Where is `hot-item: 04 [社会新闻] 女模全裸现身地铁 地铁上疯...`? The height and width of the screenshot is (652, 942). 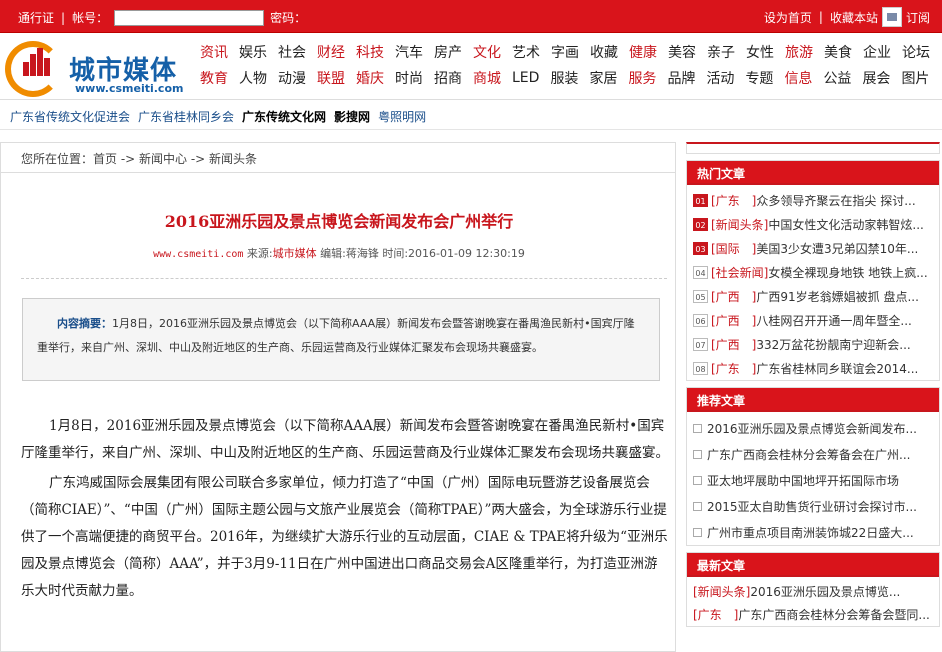 hot-item: 04 [社会新闻] 女模全裸现身地铁 地铁上疯... is located at coordinates (813, 272).